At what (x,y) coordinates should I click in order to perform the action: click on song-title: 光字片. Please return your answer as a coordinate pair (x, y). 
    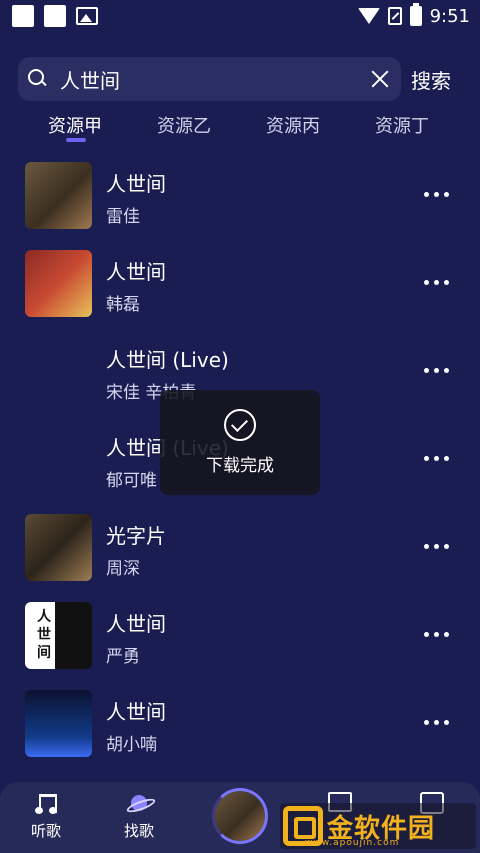
    Looking at the image, I should click on (136, 536).